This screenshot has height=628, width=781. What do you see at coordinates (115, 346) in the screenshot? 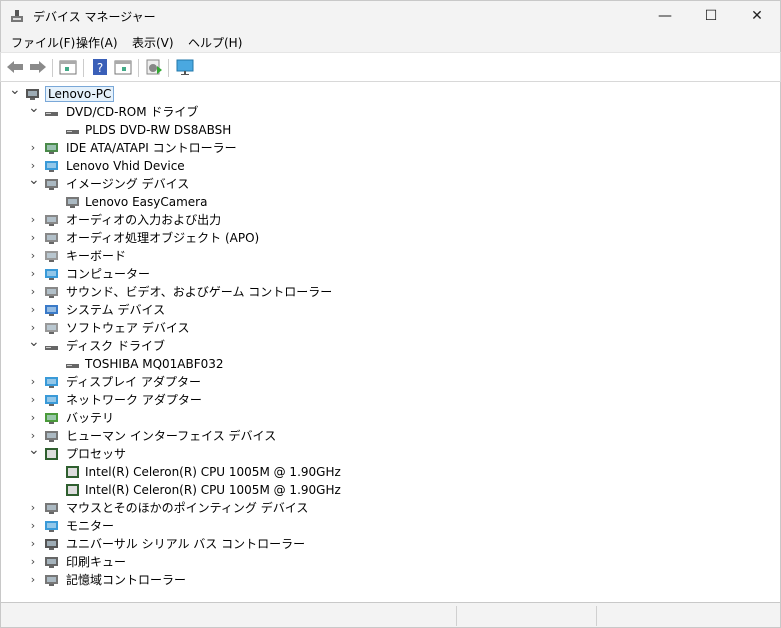
I see `tree-item-label: ディスク ドライブ` at bounding box center [115, 346].